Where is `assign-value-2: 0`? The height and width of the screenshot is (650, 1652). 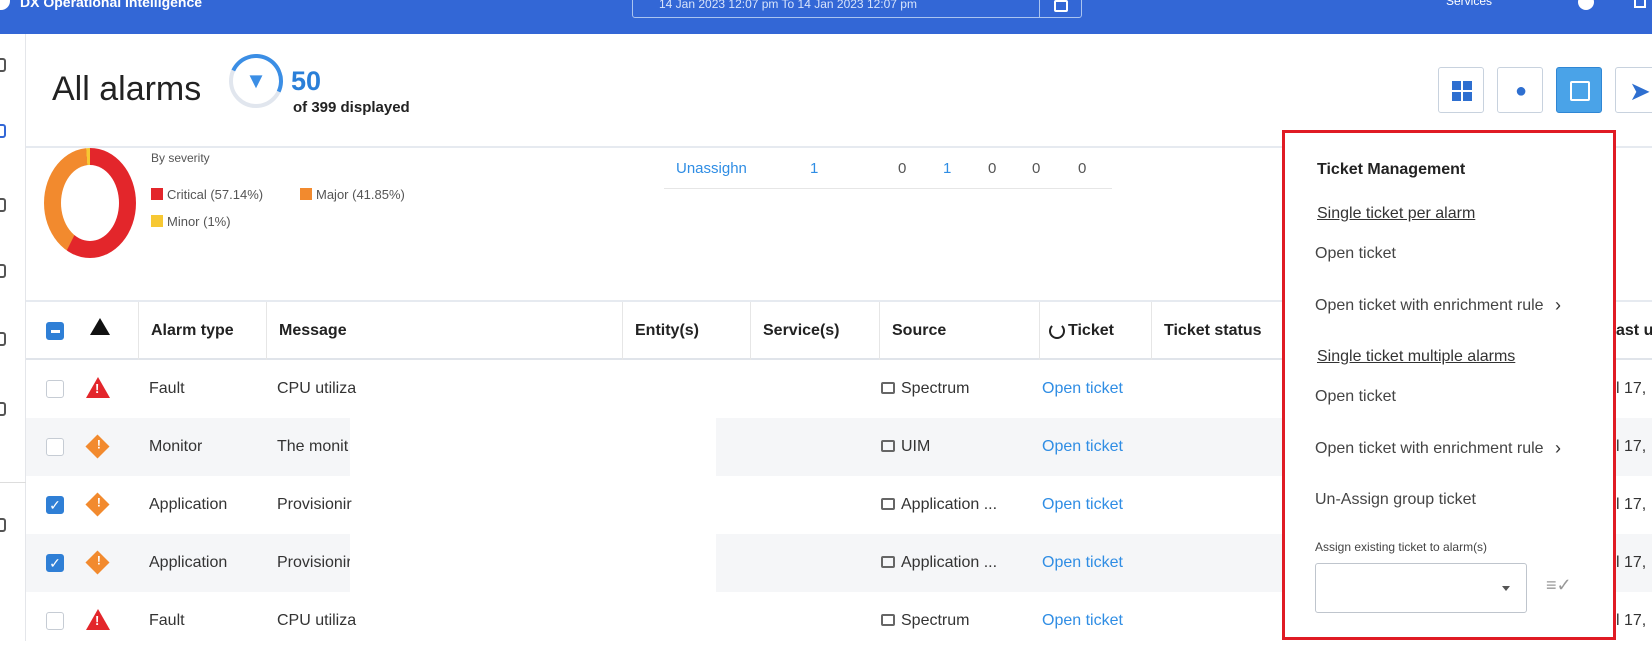
assign-value-2: 0 is located at coordinates (902, 168).